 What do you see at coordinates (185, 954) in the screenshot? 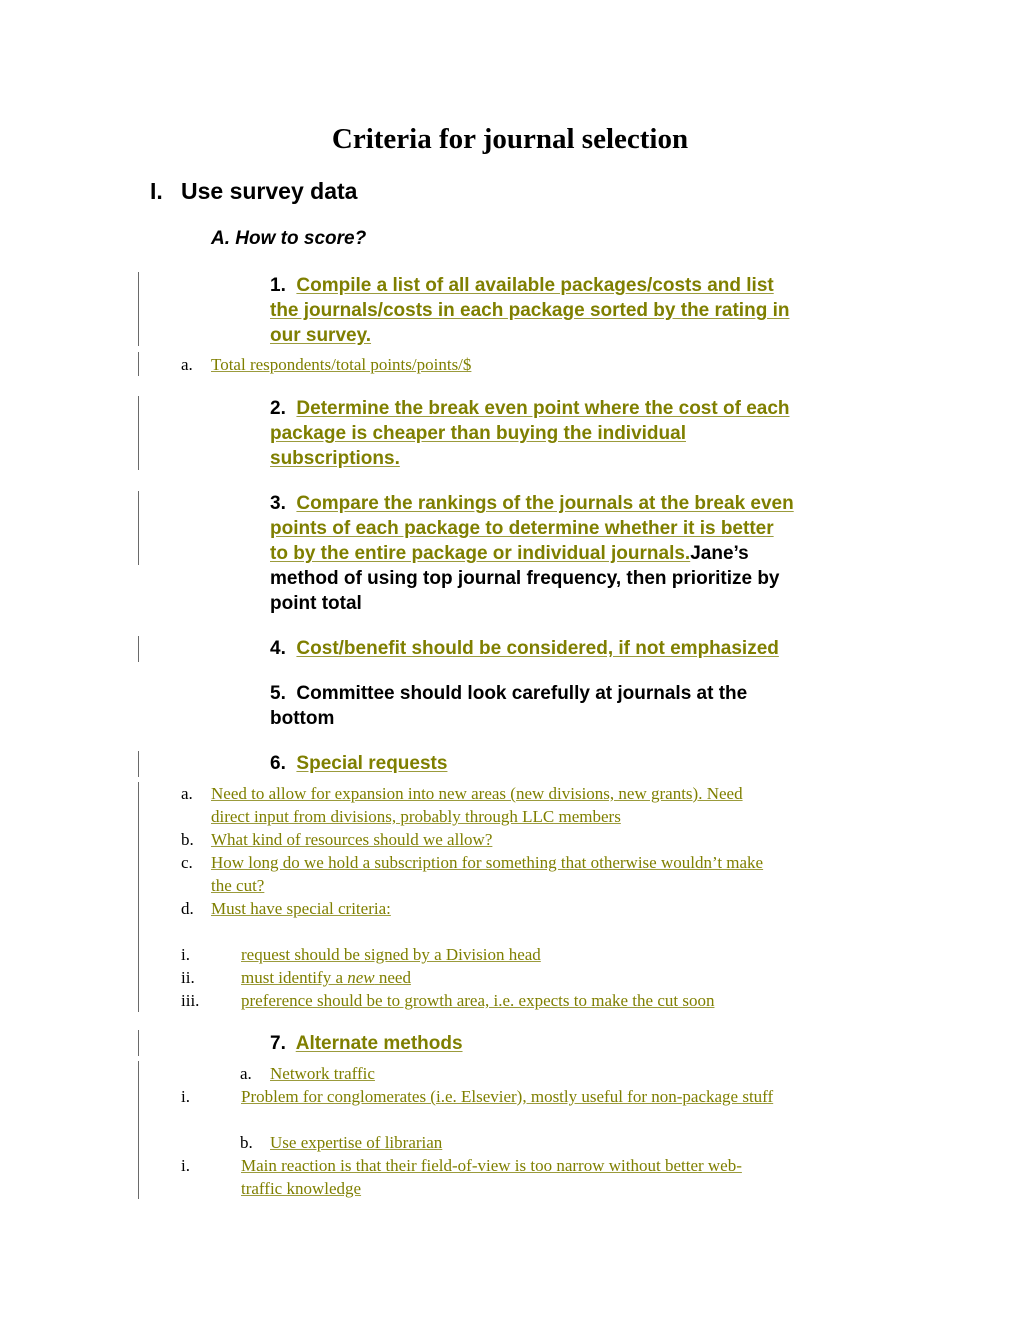
I see `criteria-label: i.` at bounding box center [185, 954].